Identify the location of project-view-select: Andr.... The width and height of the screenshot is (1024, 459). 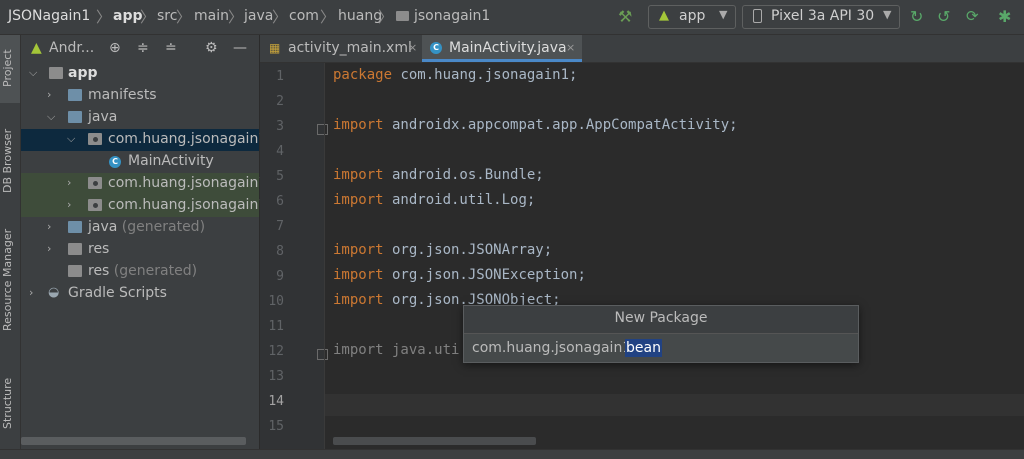
(71, 48).